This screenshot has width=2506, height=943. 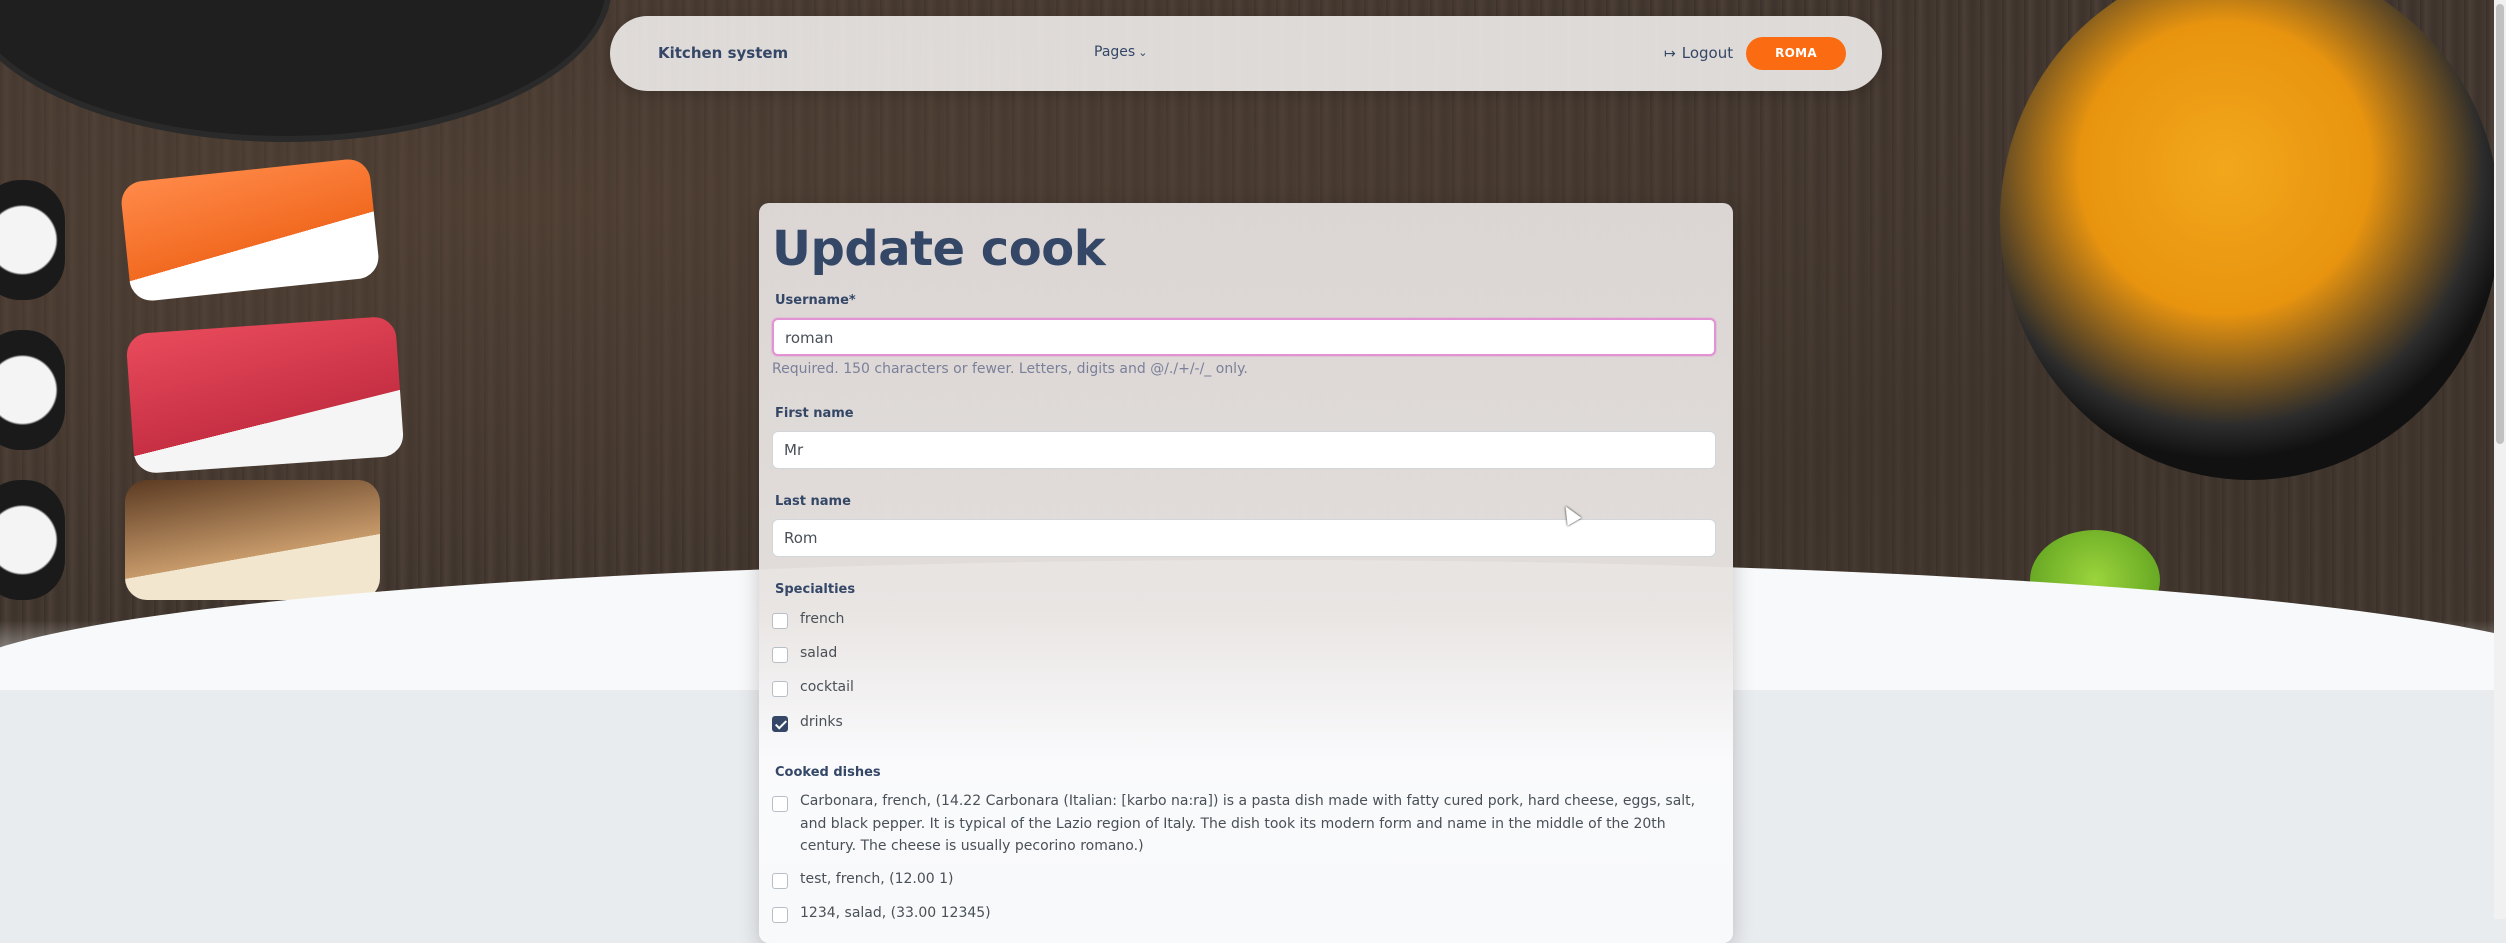 What do you see at coordinates (723, 53) in the screenshot?
I see `brand-link: Kitchen system` at bounding box center [723, 53].